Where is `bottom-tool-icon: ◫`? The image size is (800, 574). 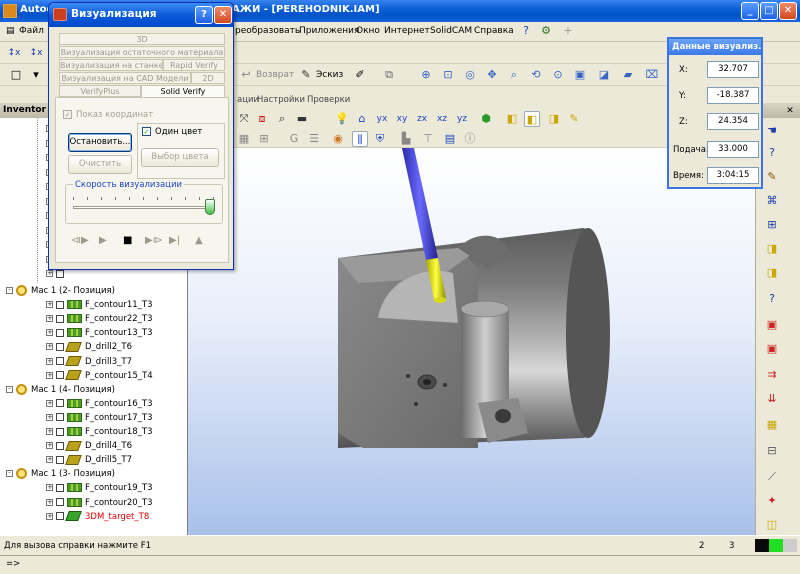 bottom-tool-icon: ◫ is located at coordinates (772, 525).